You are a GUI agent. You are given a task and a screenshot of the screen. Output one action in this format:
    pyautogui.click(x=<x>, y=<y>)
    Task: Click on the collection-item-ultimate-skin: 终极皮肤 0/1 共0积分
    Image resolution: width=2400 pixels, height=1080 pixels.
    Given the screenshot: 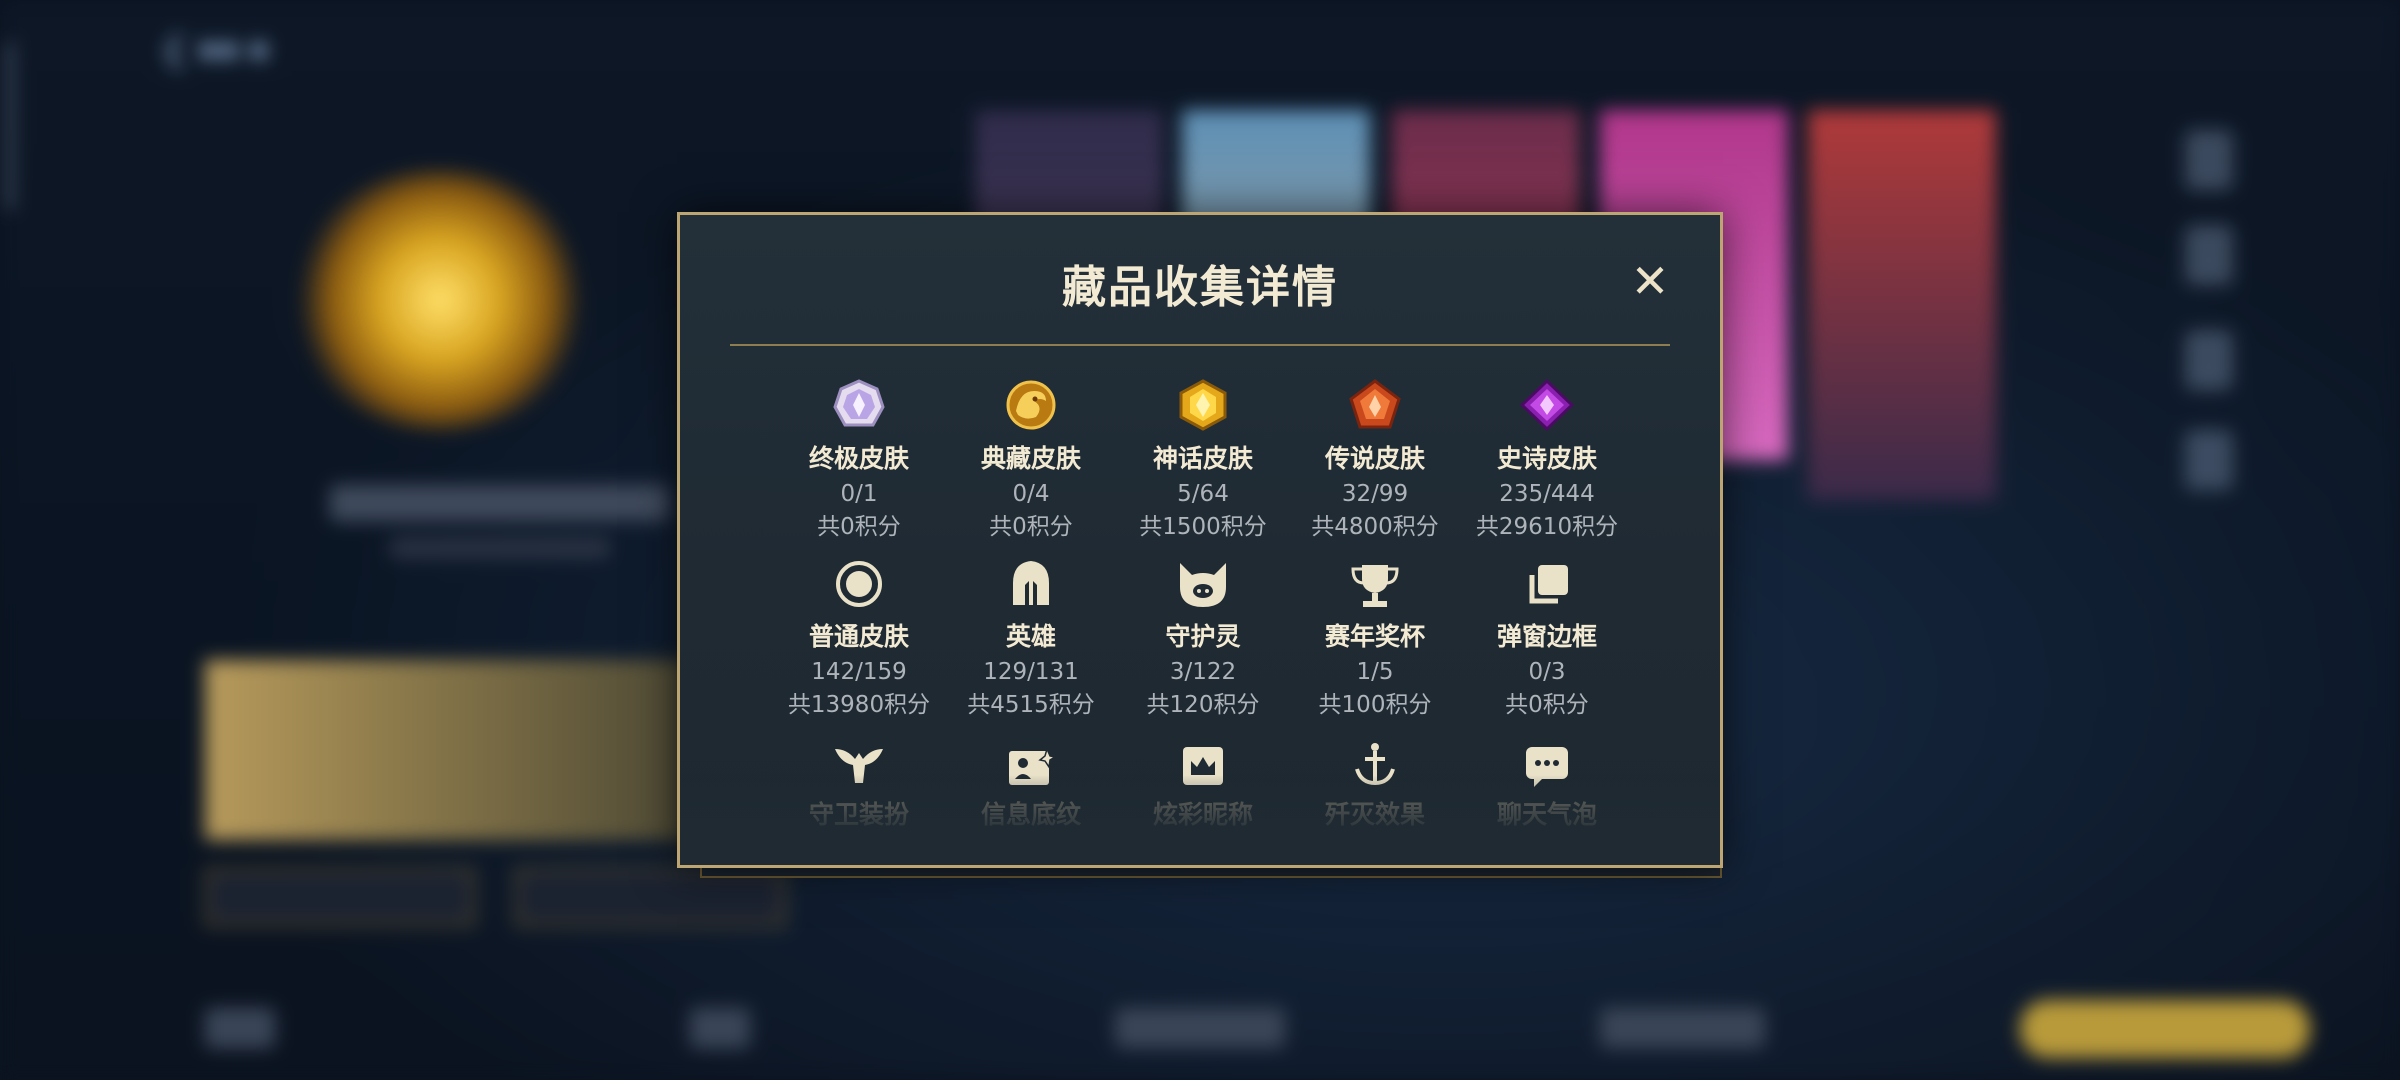 What is the action you would take?
    pyautogui.click(x=859, y=459)
    